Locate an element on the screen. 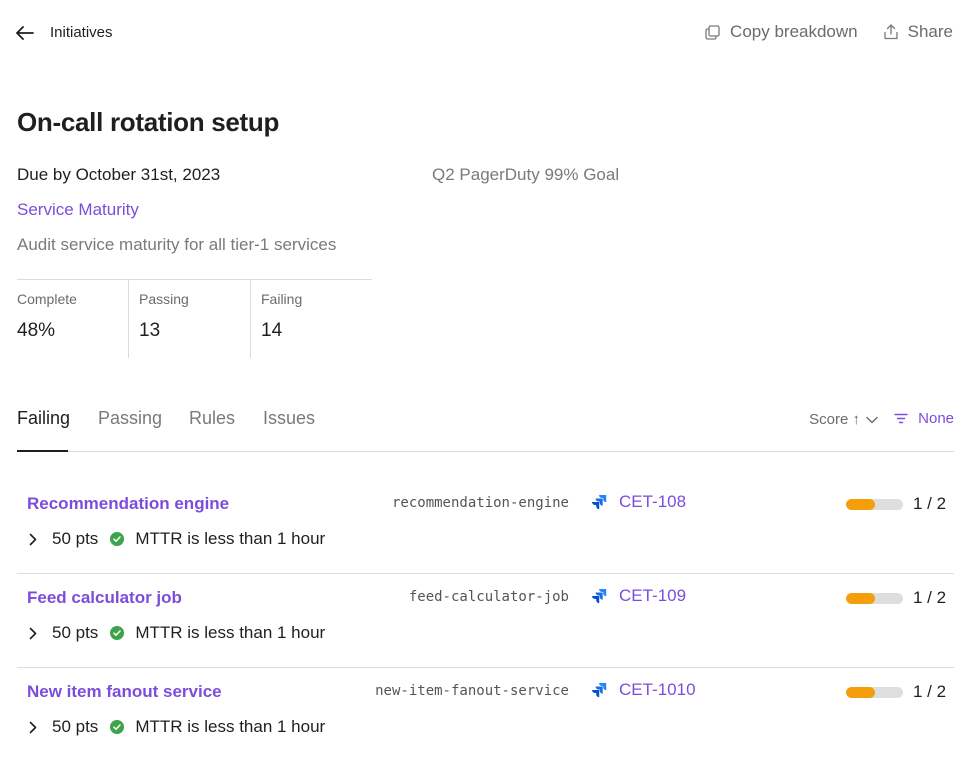  jira-issue-link: CET-1010 is located at coordinates (643, 690).